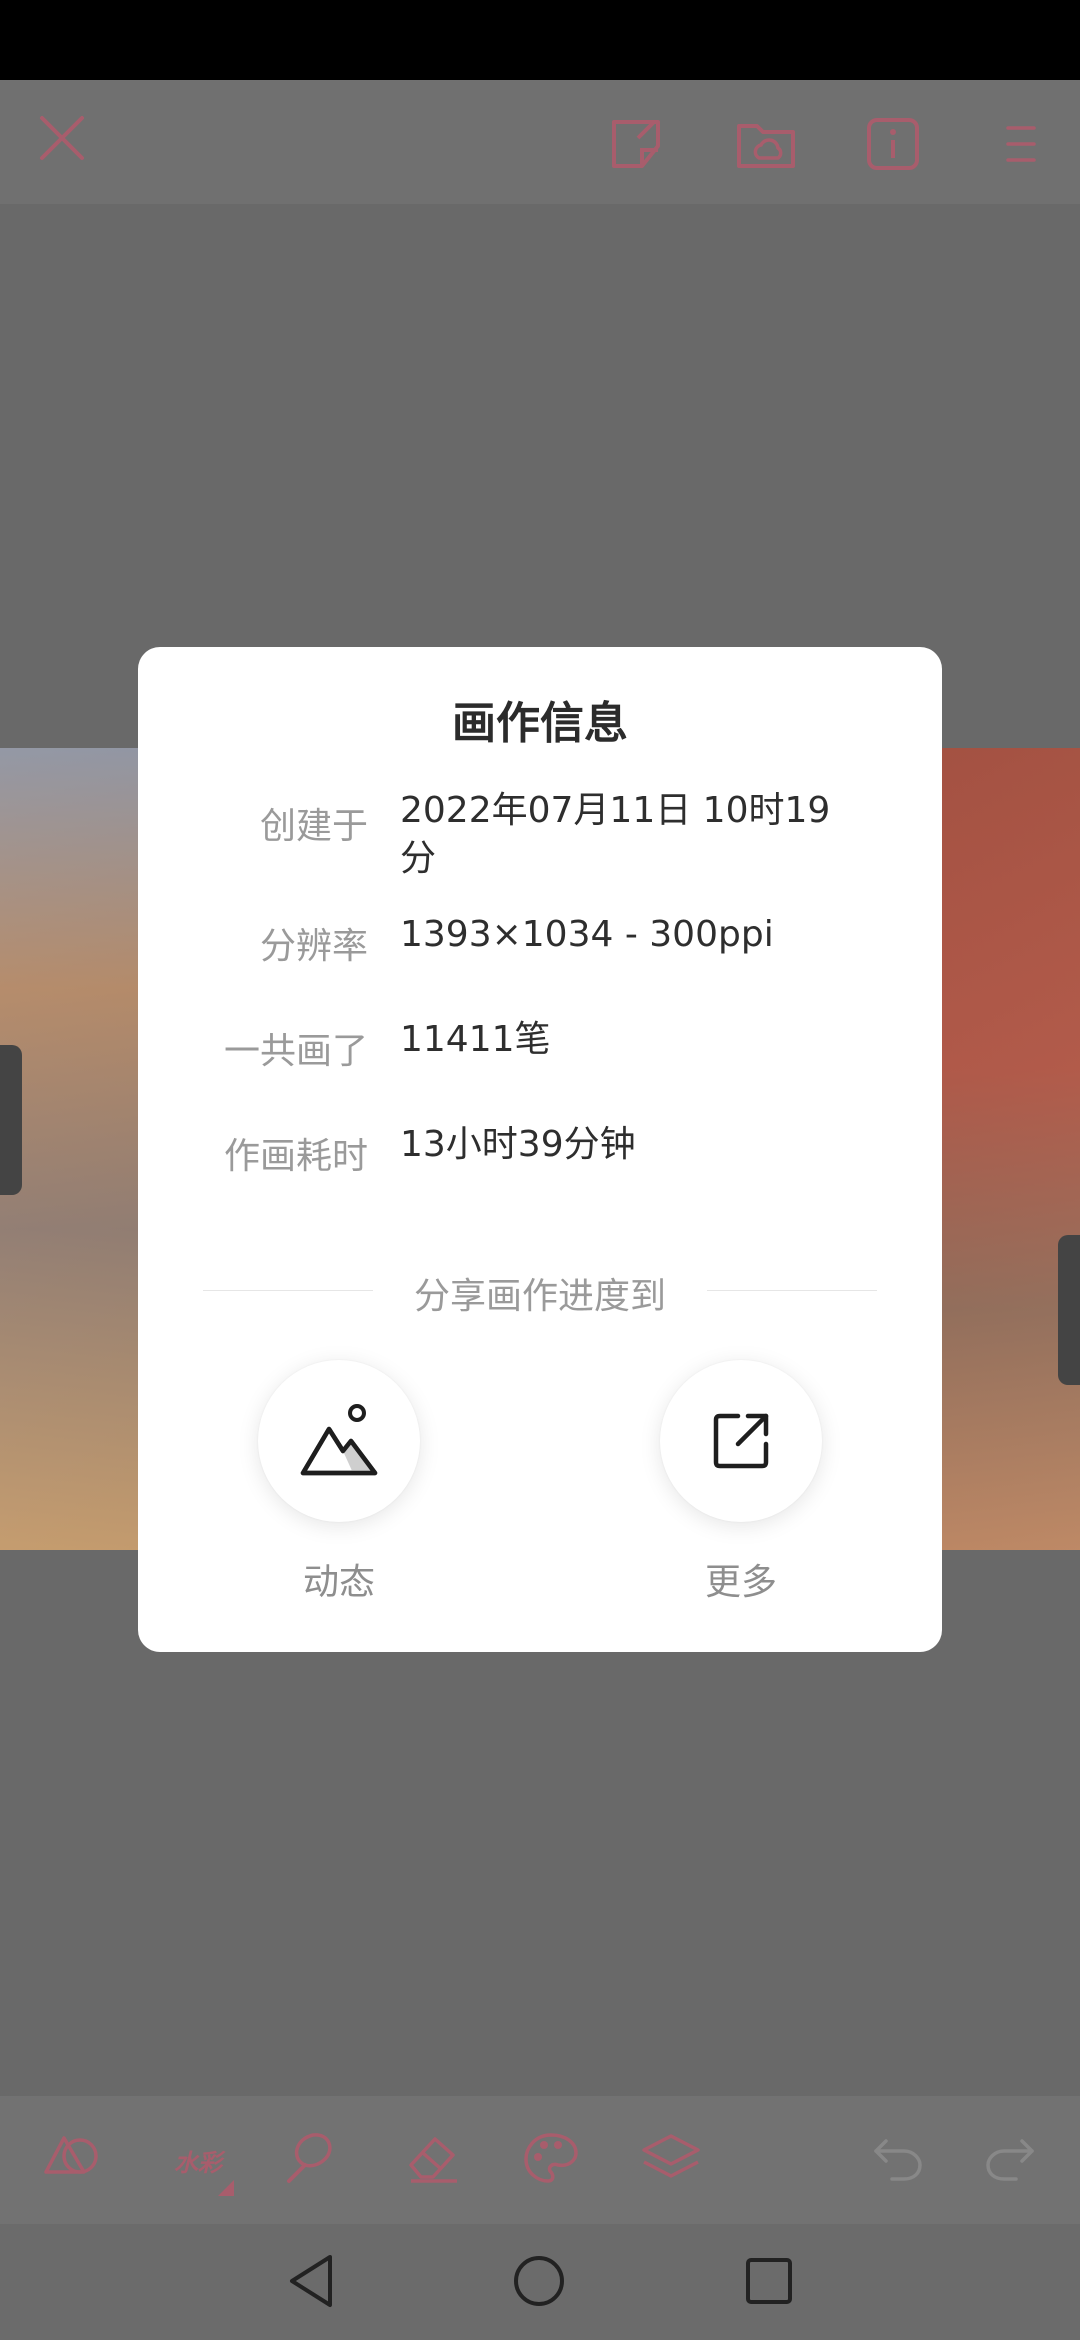  What do you see at coordinates (1069, 1310) in the screenshot?
I see `right-slider-handle` at bounding box center [1069, 1310].